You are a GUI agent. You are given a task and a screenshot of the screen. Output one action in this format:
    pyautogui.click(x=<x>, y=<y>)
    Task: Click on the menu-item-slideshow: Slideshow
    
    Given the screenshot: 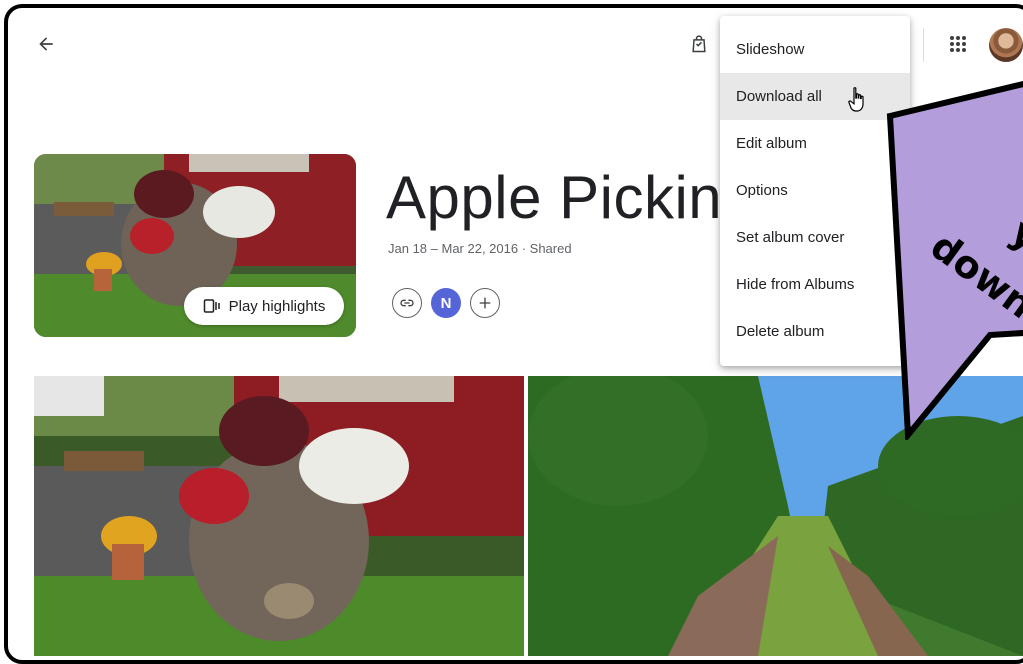 What is the action you would take?
    pyautogui.click(x=815, y=49)
    